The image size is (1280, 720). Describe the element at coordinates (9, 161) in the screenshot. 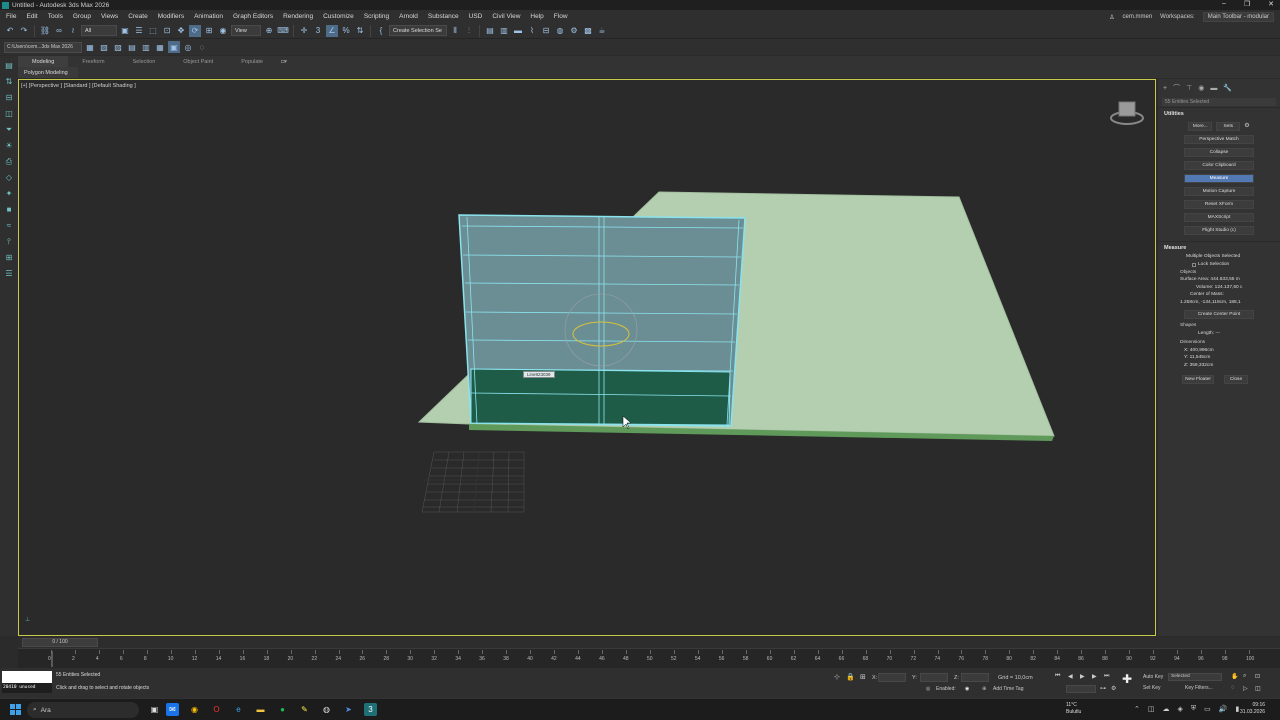

I see `camera-icon: ⎙` at that location.